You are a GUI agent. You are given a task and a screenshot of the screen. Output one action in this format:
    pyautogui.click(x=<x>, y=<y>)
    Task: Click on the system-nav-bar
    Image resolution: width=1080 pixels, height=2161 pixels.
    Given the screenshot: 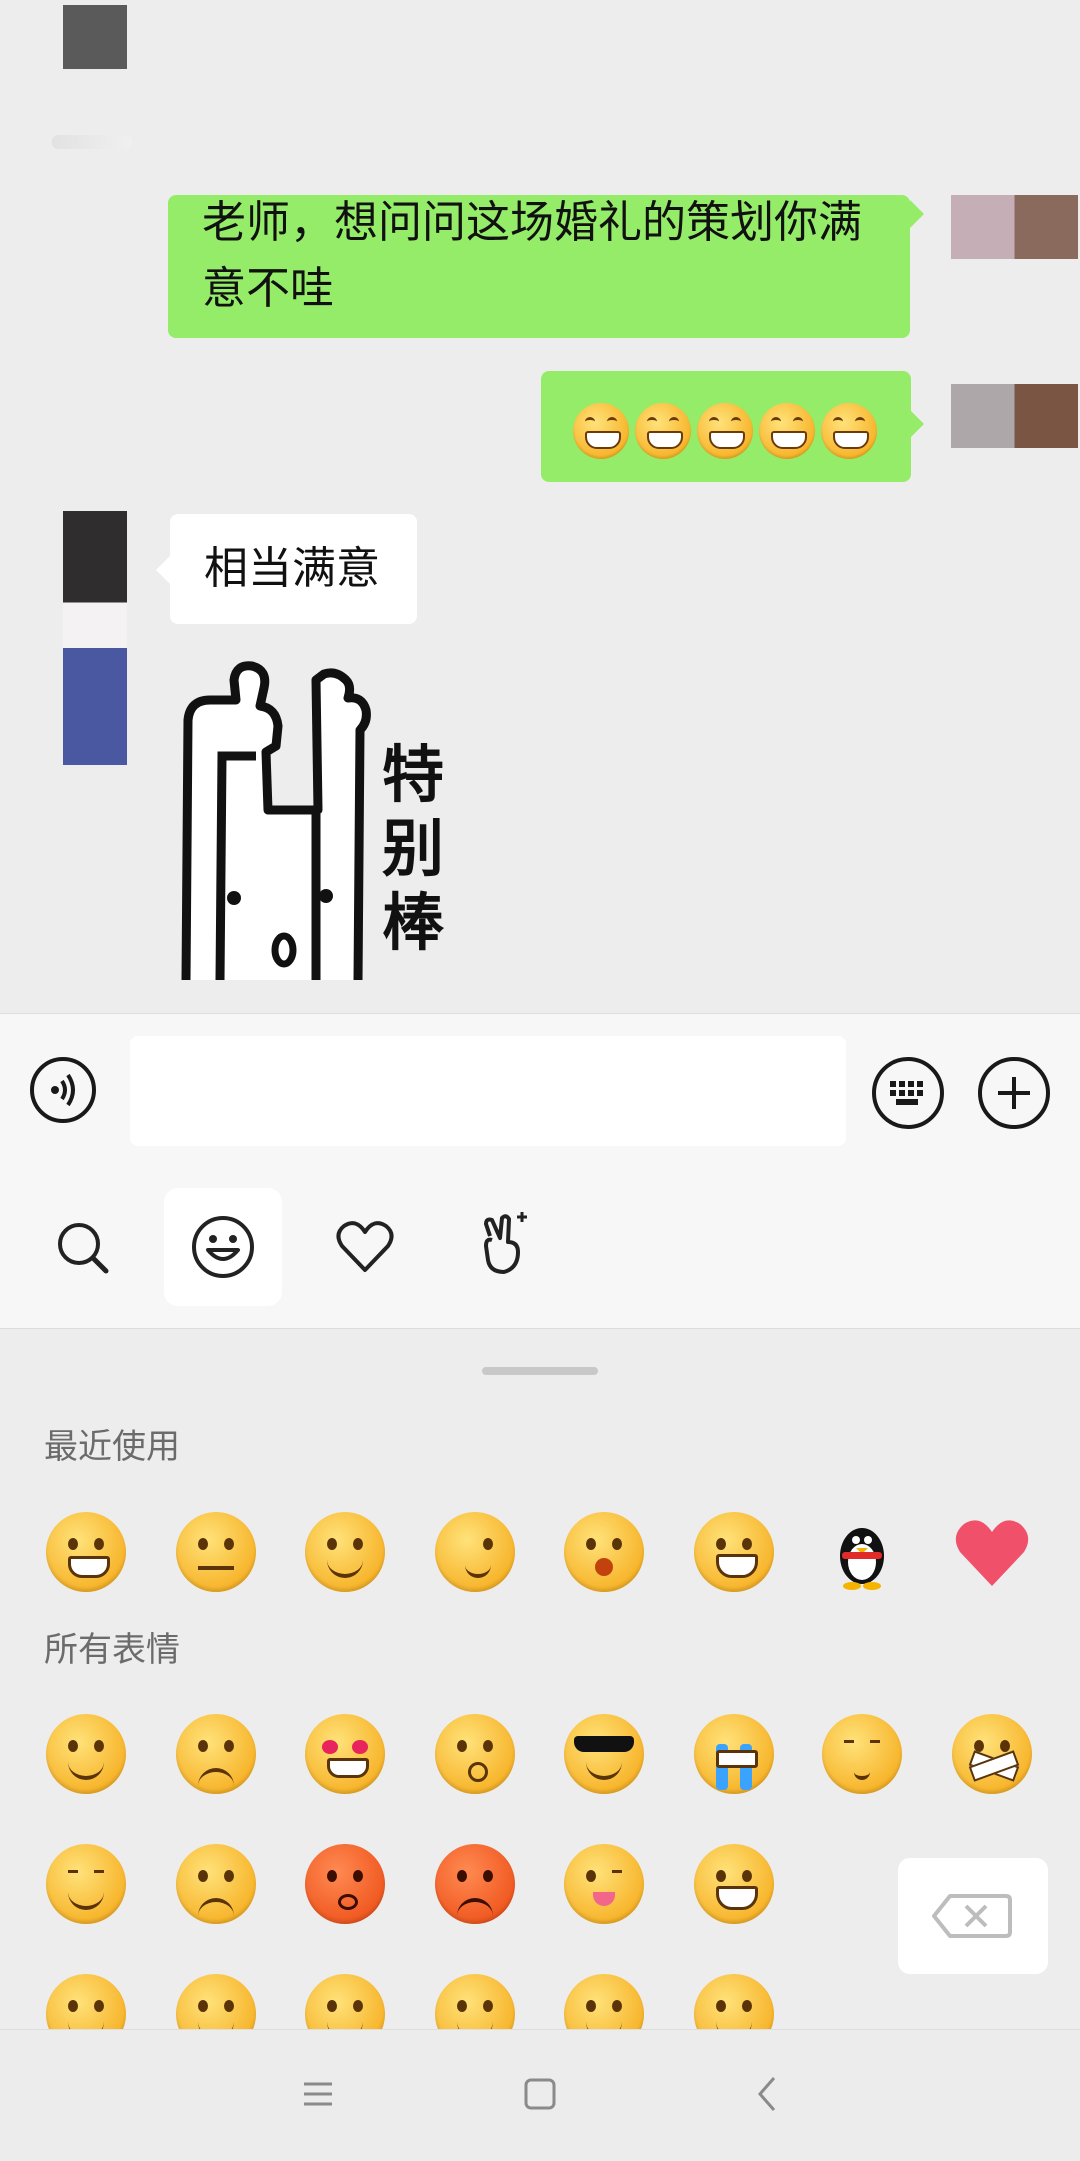 What is the action you would take?
    pyautogui.click(x=540, y=2095)
    